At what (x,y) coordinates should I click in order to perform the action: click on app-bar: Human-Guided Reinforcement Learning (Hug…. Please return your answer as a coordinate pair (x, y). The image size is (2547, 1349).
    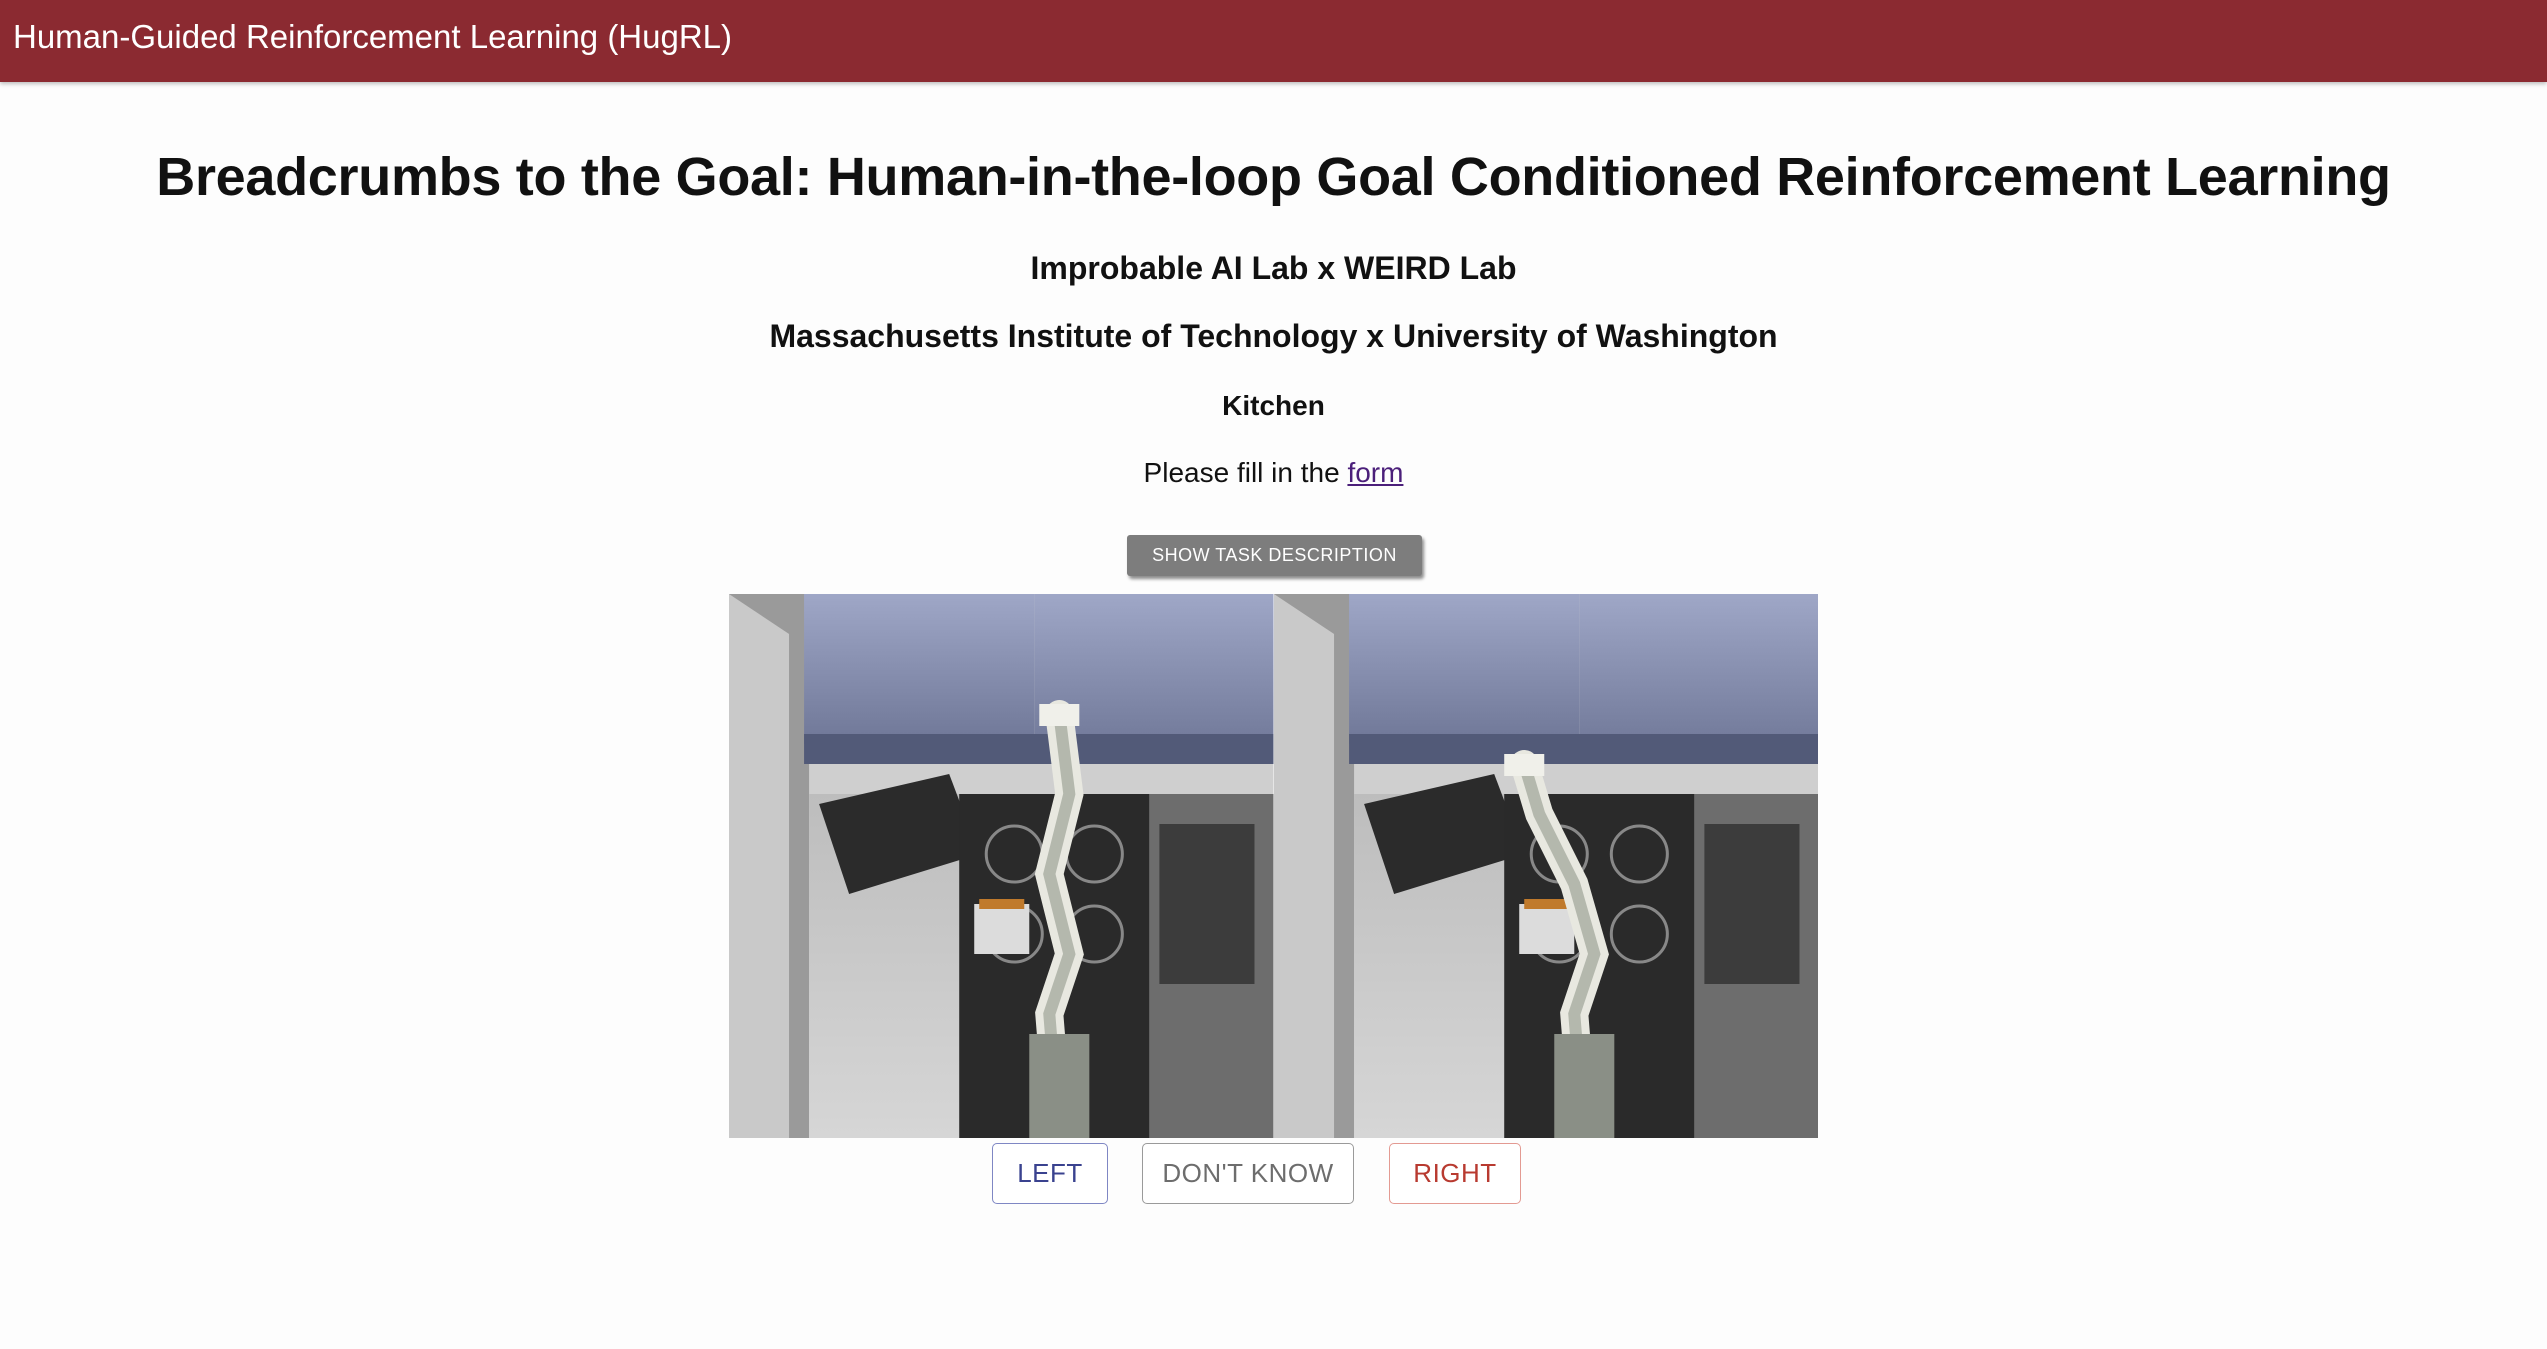
    Looking at the image, I should click on (1273, 41).